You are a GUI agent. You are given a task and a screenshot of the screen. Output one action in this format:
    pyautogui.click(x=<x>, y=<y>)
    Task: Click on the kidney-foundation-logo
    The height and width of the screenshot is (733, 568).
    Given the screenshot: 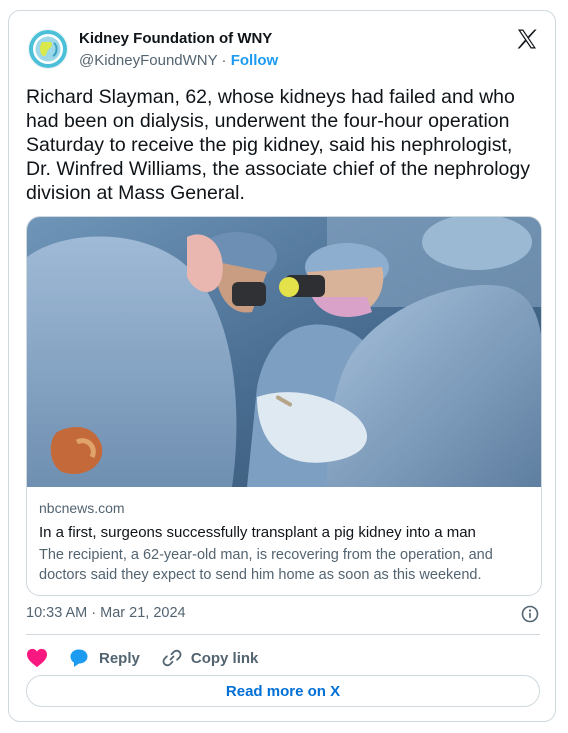 What is the action you would take?
    pyautogui.click(x=48, y=49)
    